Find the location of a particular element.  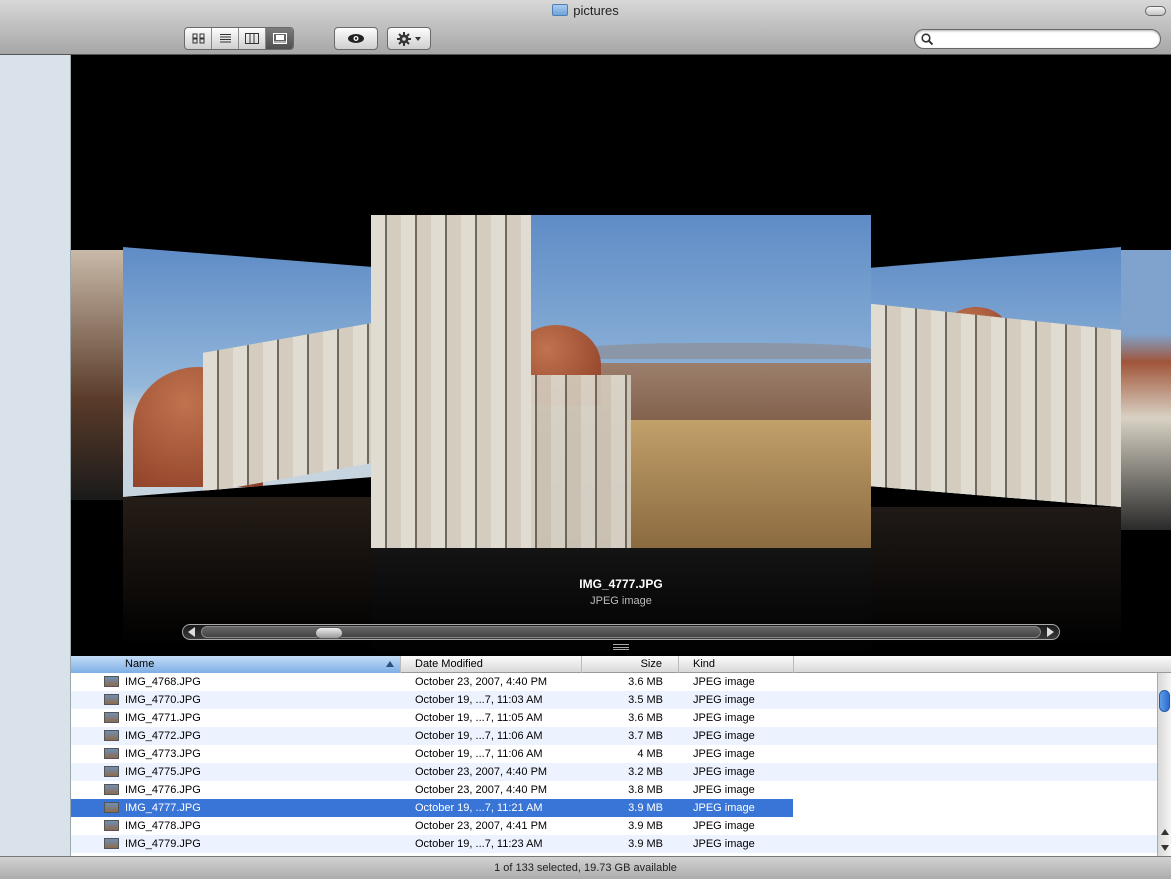

window-toolbar: pictures is located at coordinates (585, 27).